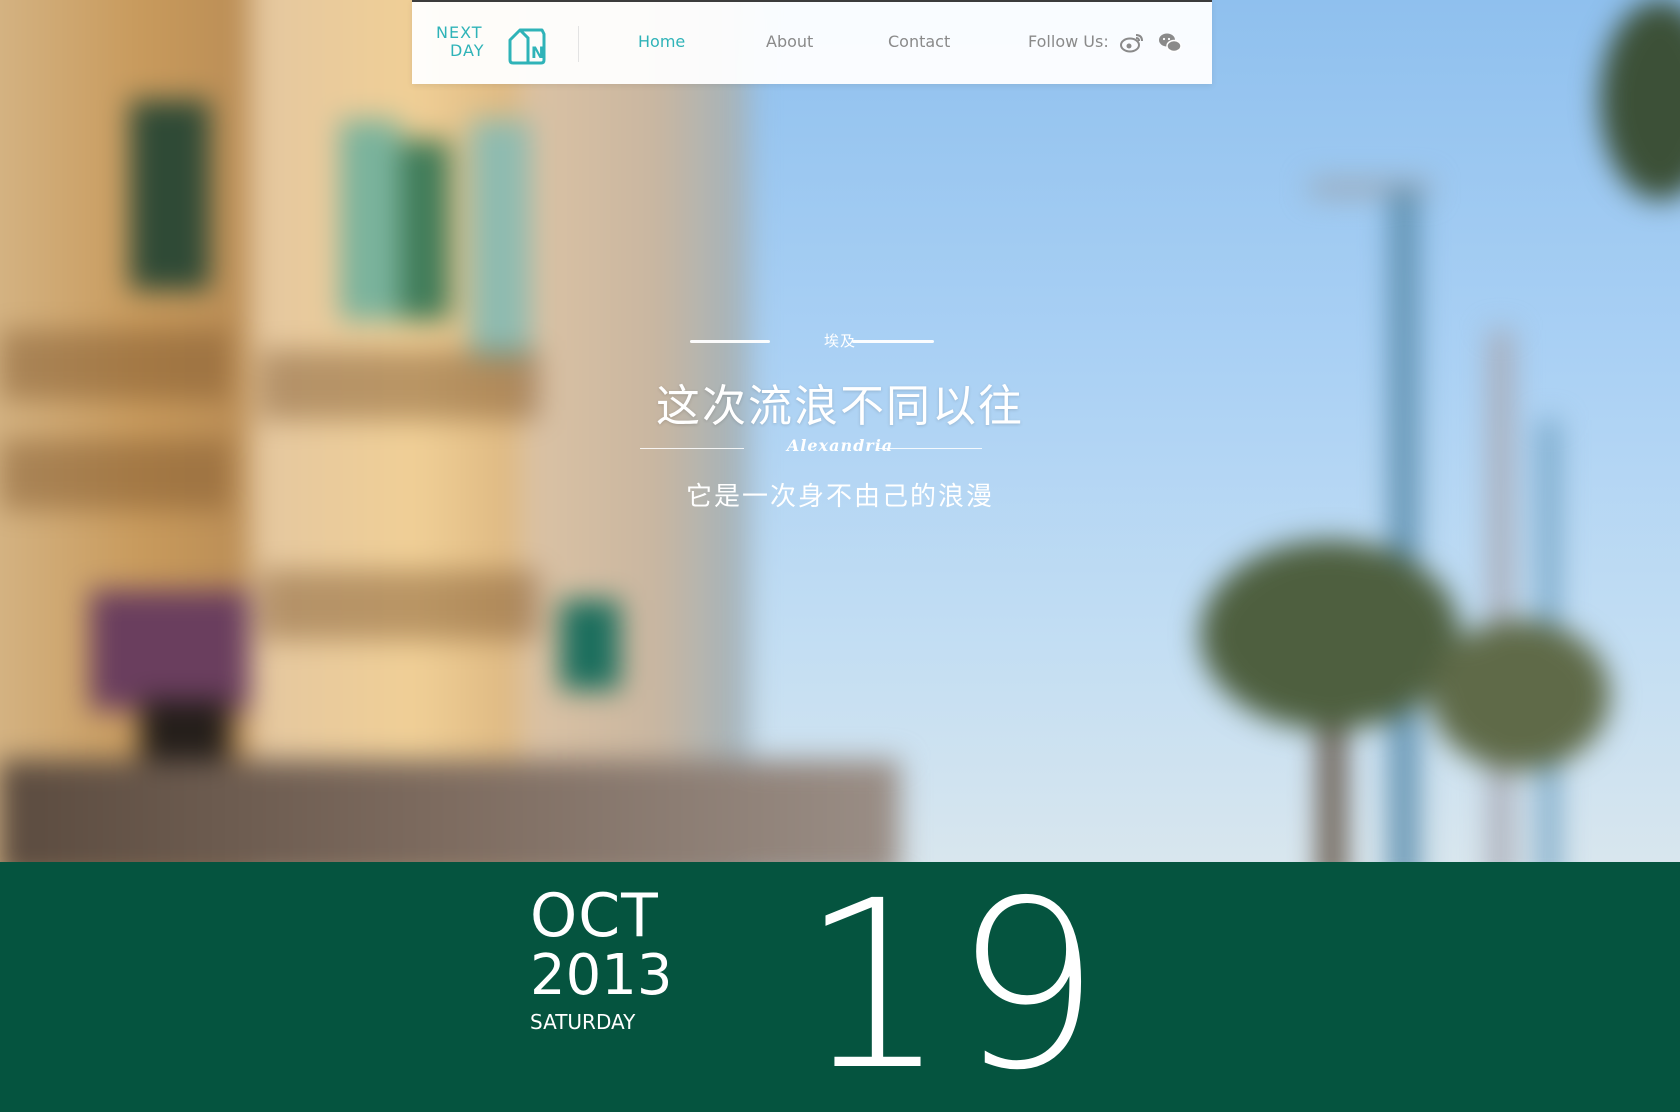 This screenshot has height=1112, width=1680. I want to click on follow-us-label: Follow Us:, so click(1068, 41).